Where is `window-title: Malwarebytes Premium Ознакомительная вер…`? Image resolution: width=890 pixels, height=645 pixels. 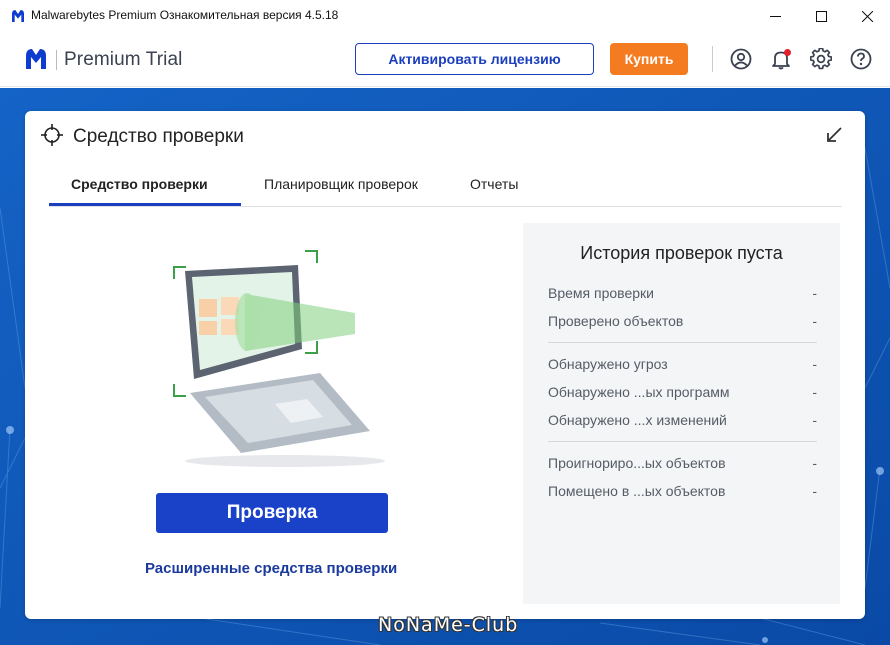
window-title: Malwarebytes Premium Ознакомительная вер… is located at coordinates (185, 15).